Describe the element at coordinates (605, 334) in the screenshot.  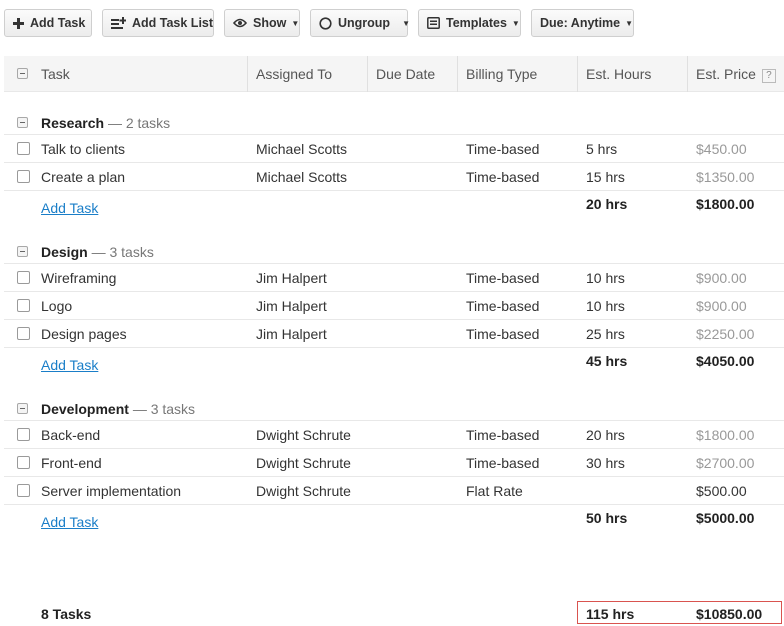
I see `task-hours: 25 hrs` at that location.